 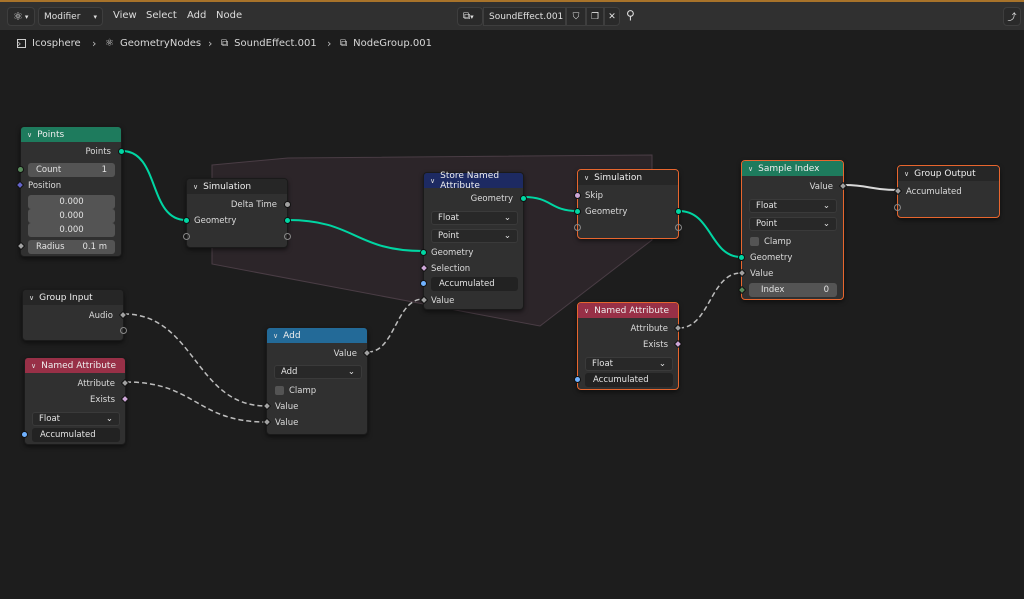 I want to click on close-icon: ✕, so click(x=612, y=16).